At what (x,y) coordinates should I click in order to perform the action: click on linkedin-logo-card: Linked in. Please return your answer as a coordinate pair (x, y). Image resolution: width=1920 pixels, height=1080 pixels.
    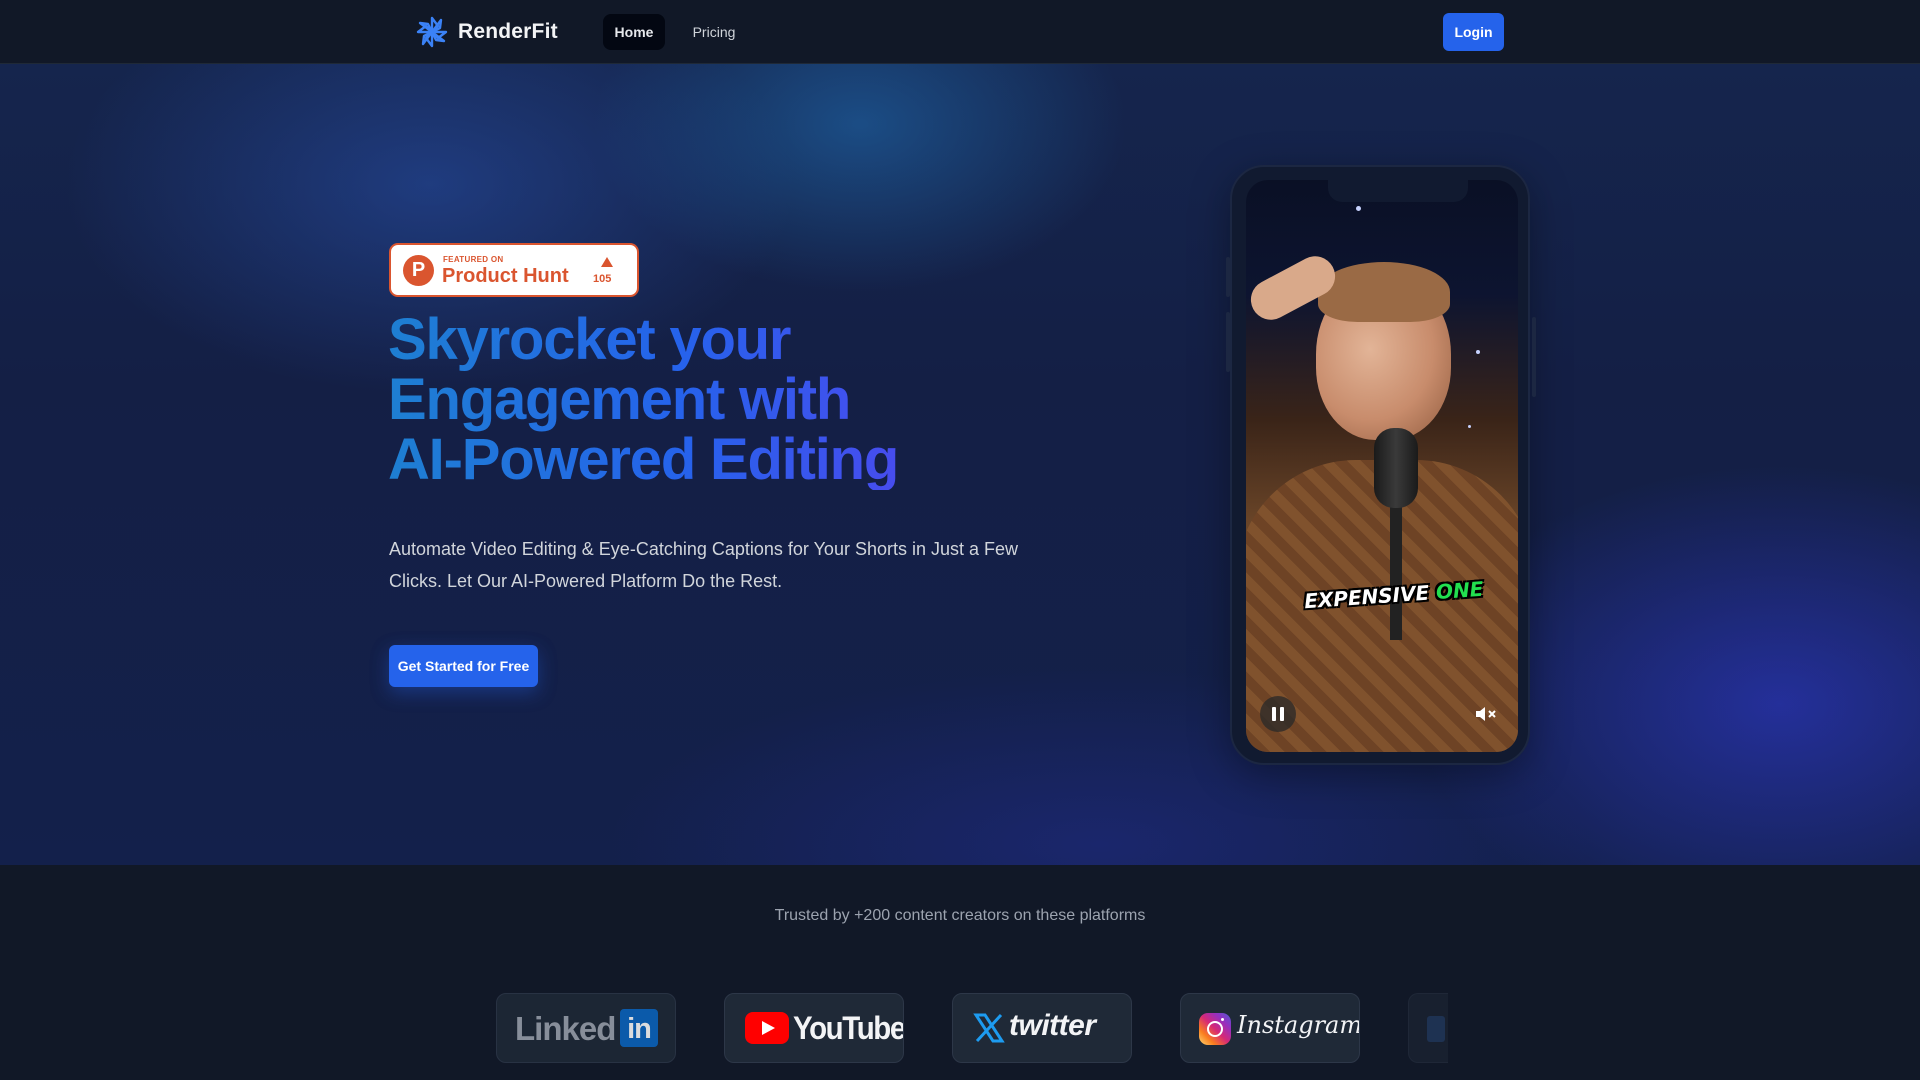
    Looking at the image, I should click on (586, 1028).